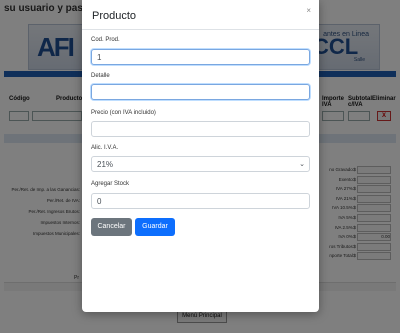 The height and width of the screenshot is (333, 400). Describe the element at coordinates (123, 113) in the screenshot. I see `precio-label: Precio (con IVA incluido)` at that location.